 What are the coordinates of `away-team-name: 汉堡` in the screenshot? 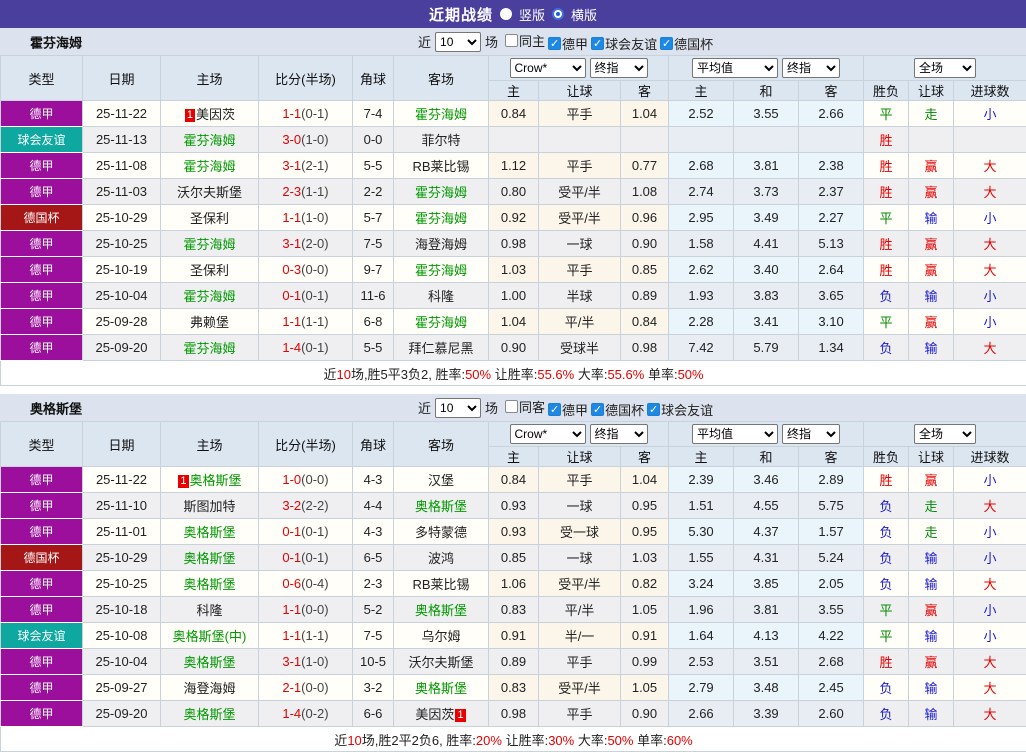 It's located at (441, 480).